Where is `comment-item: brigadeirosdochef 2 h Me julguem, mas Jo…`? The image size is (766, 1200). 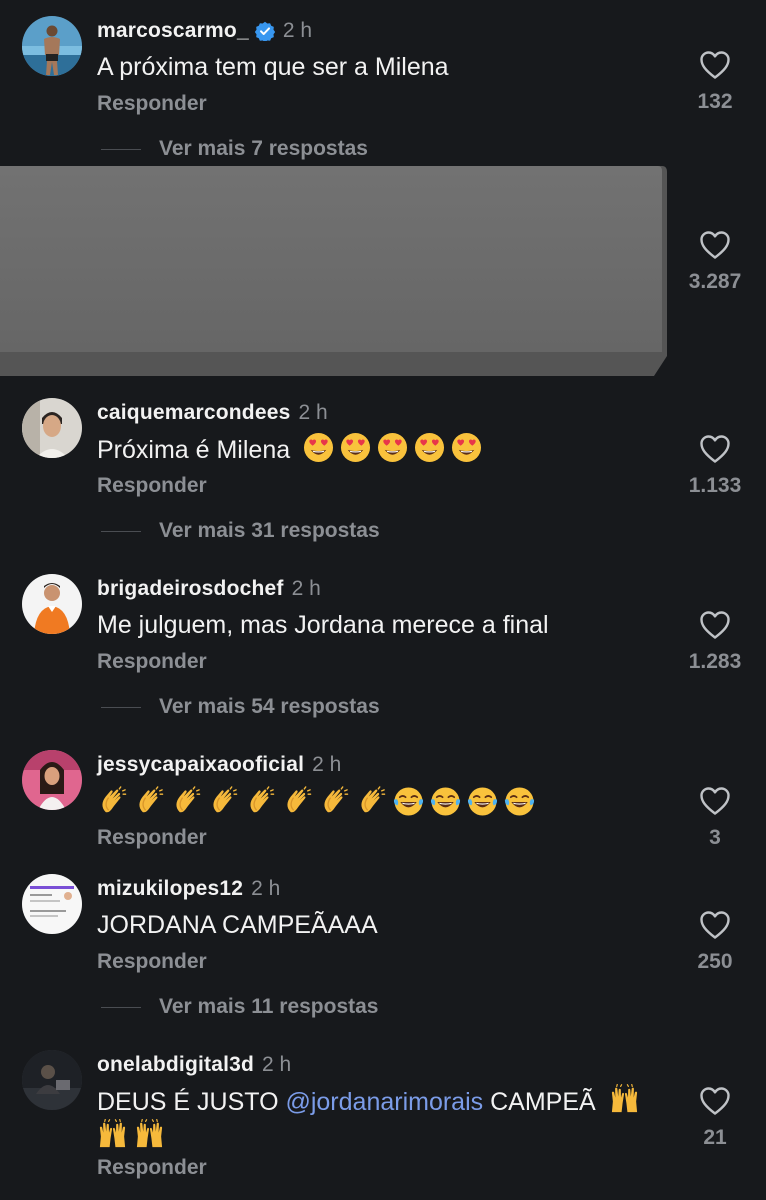 comment-item: brigadeirosdochef 2 h Me julguem, mas Jo… is located at coordinates (383, 649).